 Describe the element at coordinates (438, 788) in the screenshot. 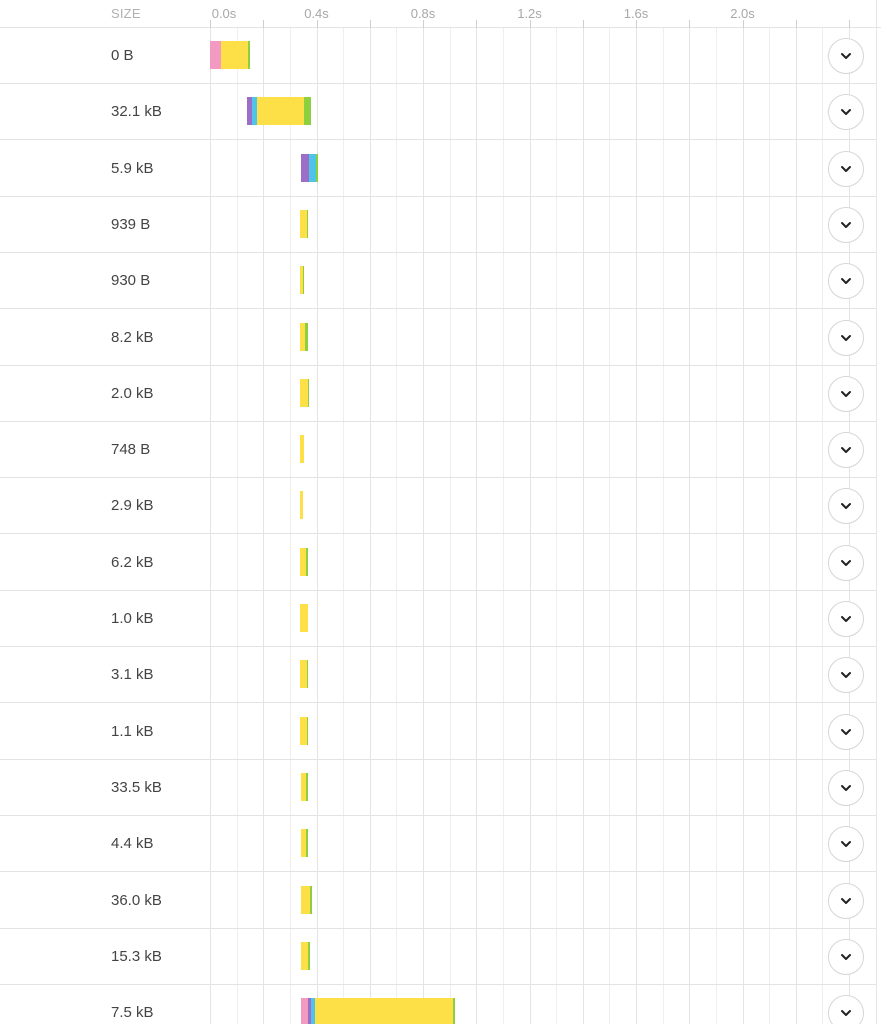

I see `request-row: 33.5 kB` at that location.